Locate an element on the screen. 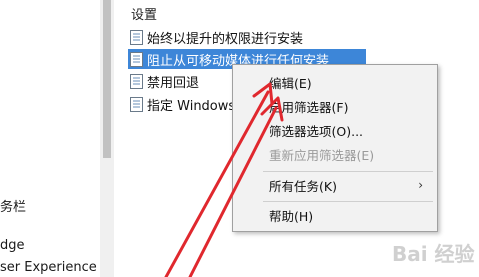 The height and width of the screenshot is (277, 479). scrollbar-thumb is located at coordinates (107, 79).